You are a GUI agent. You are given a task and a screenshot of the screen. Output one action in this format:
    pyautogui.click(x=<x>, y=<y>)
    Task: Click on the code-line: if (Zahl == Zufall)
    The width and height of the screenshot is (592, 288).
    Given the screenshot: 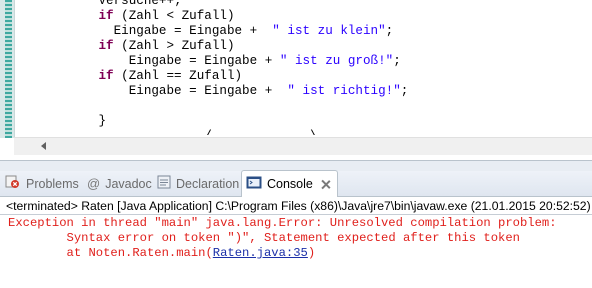 What is the action you would take?
    pyautogui.click(x=170, y=76)
    